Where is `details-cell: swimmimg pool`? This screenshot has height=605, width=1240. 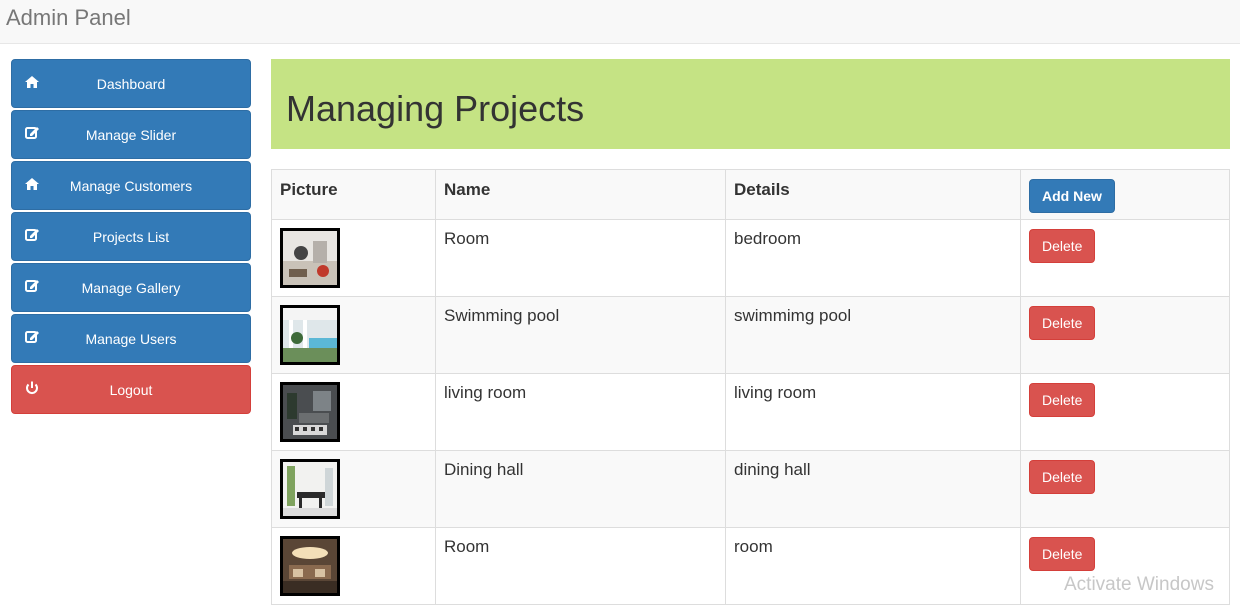 details-cell: swimmimg pool is located at coordinates (873, 335).